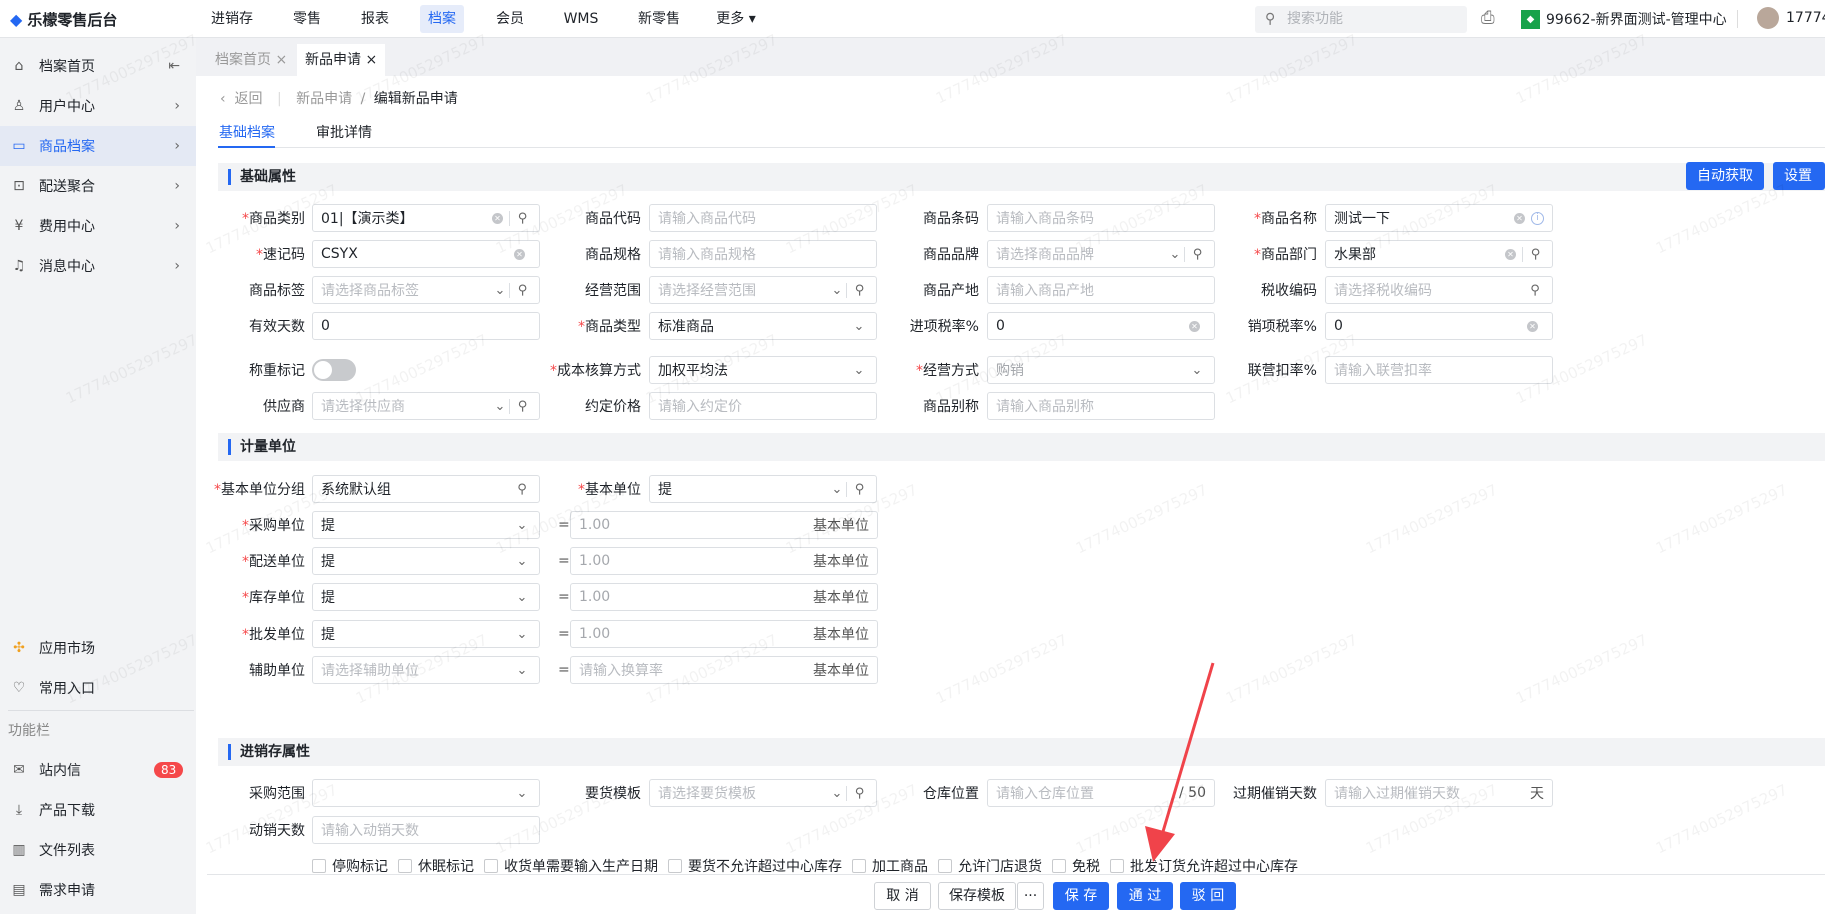  I want to click on sidebar-item: ⊡ 配送聚合 ›, so click(98, 186).